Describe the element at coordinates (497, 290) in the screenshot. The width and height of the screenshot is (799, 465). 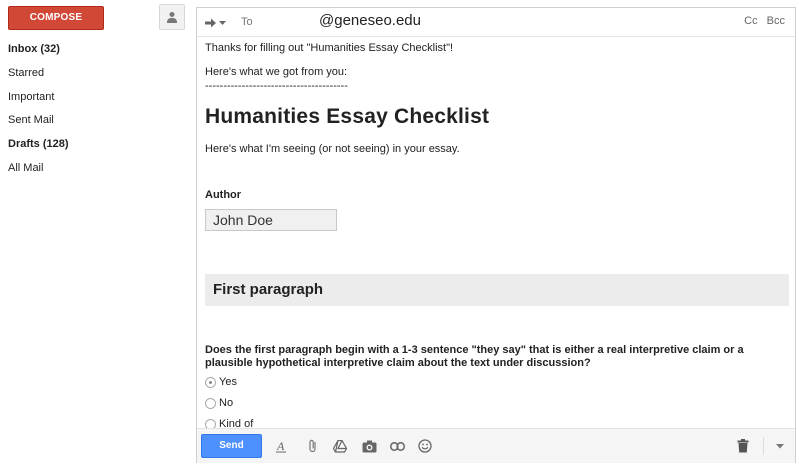
I see `section-header: First paragraph` at that location.